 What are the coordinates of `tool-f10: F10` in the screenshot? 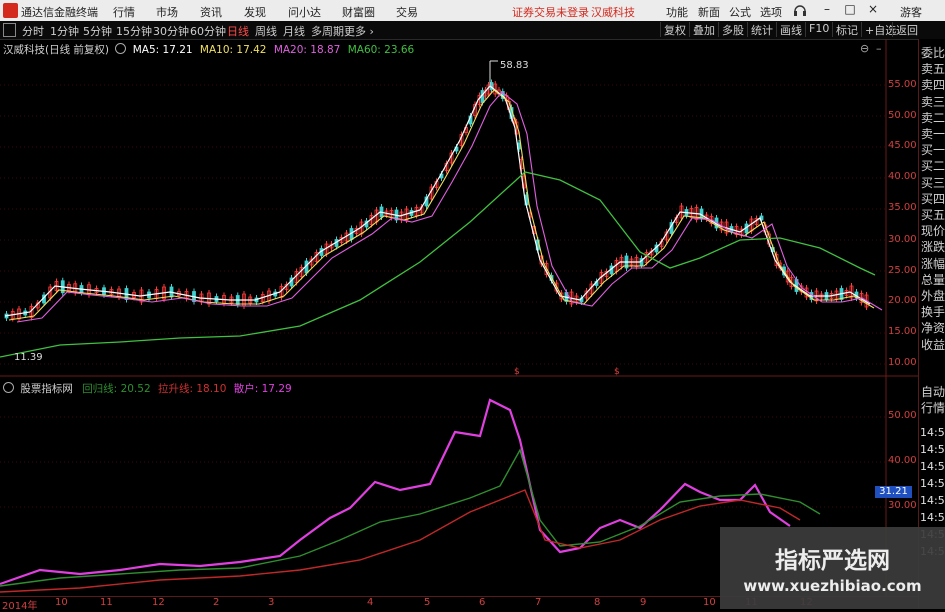 It's located at (818, 29).